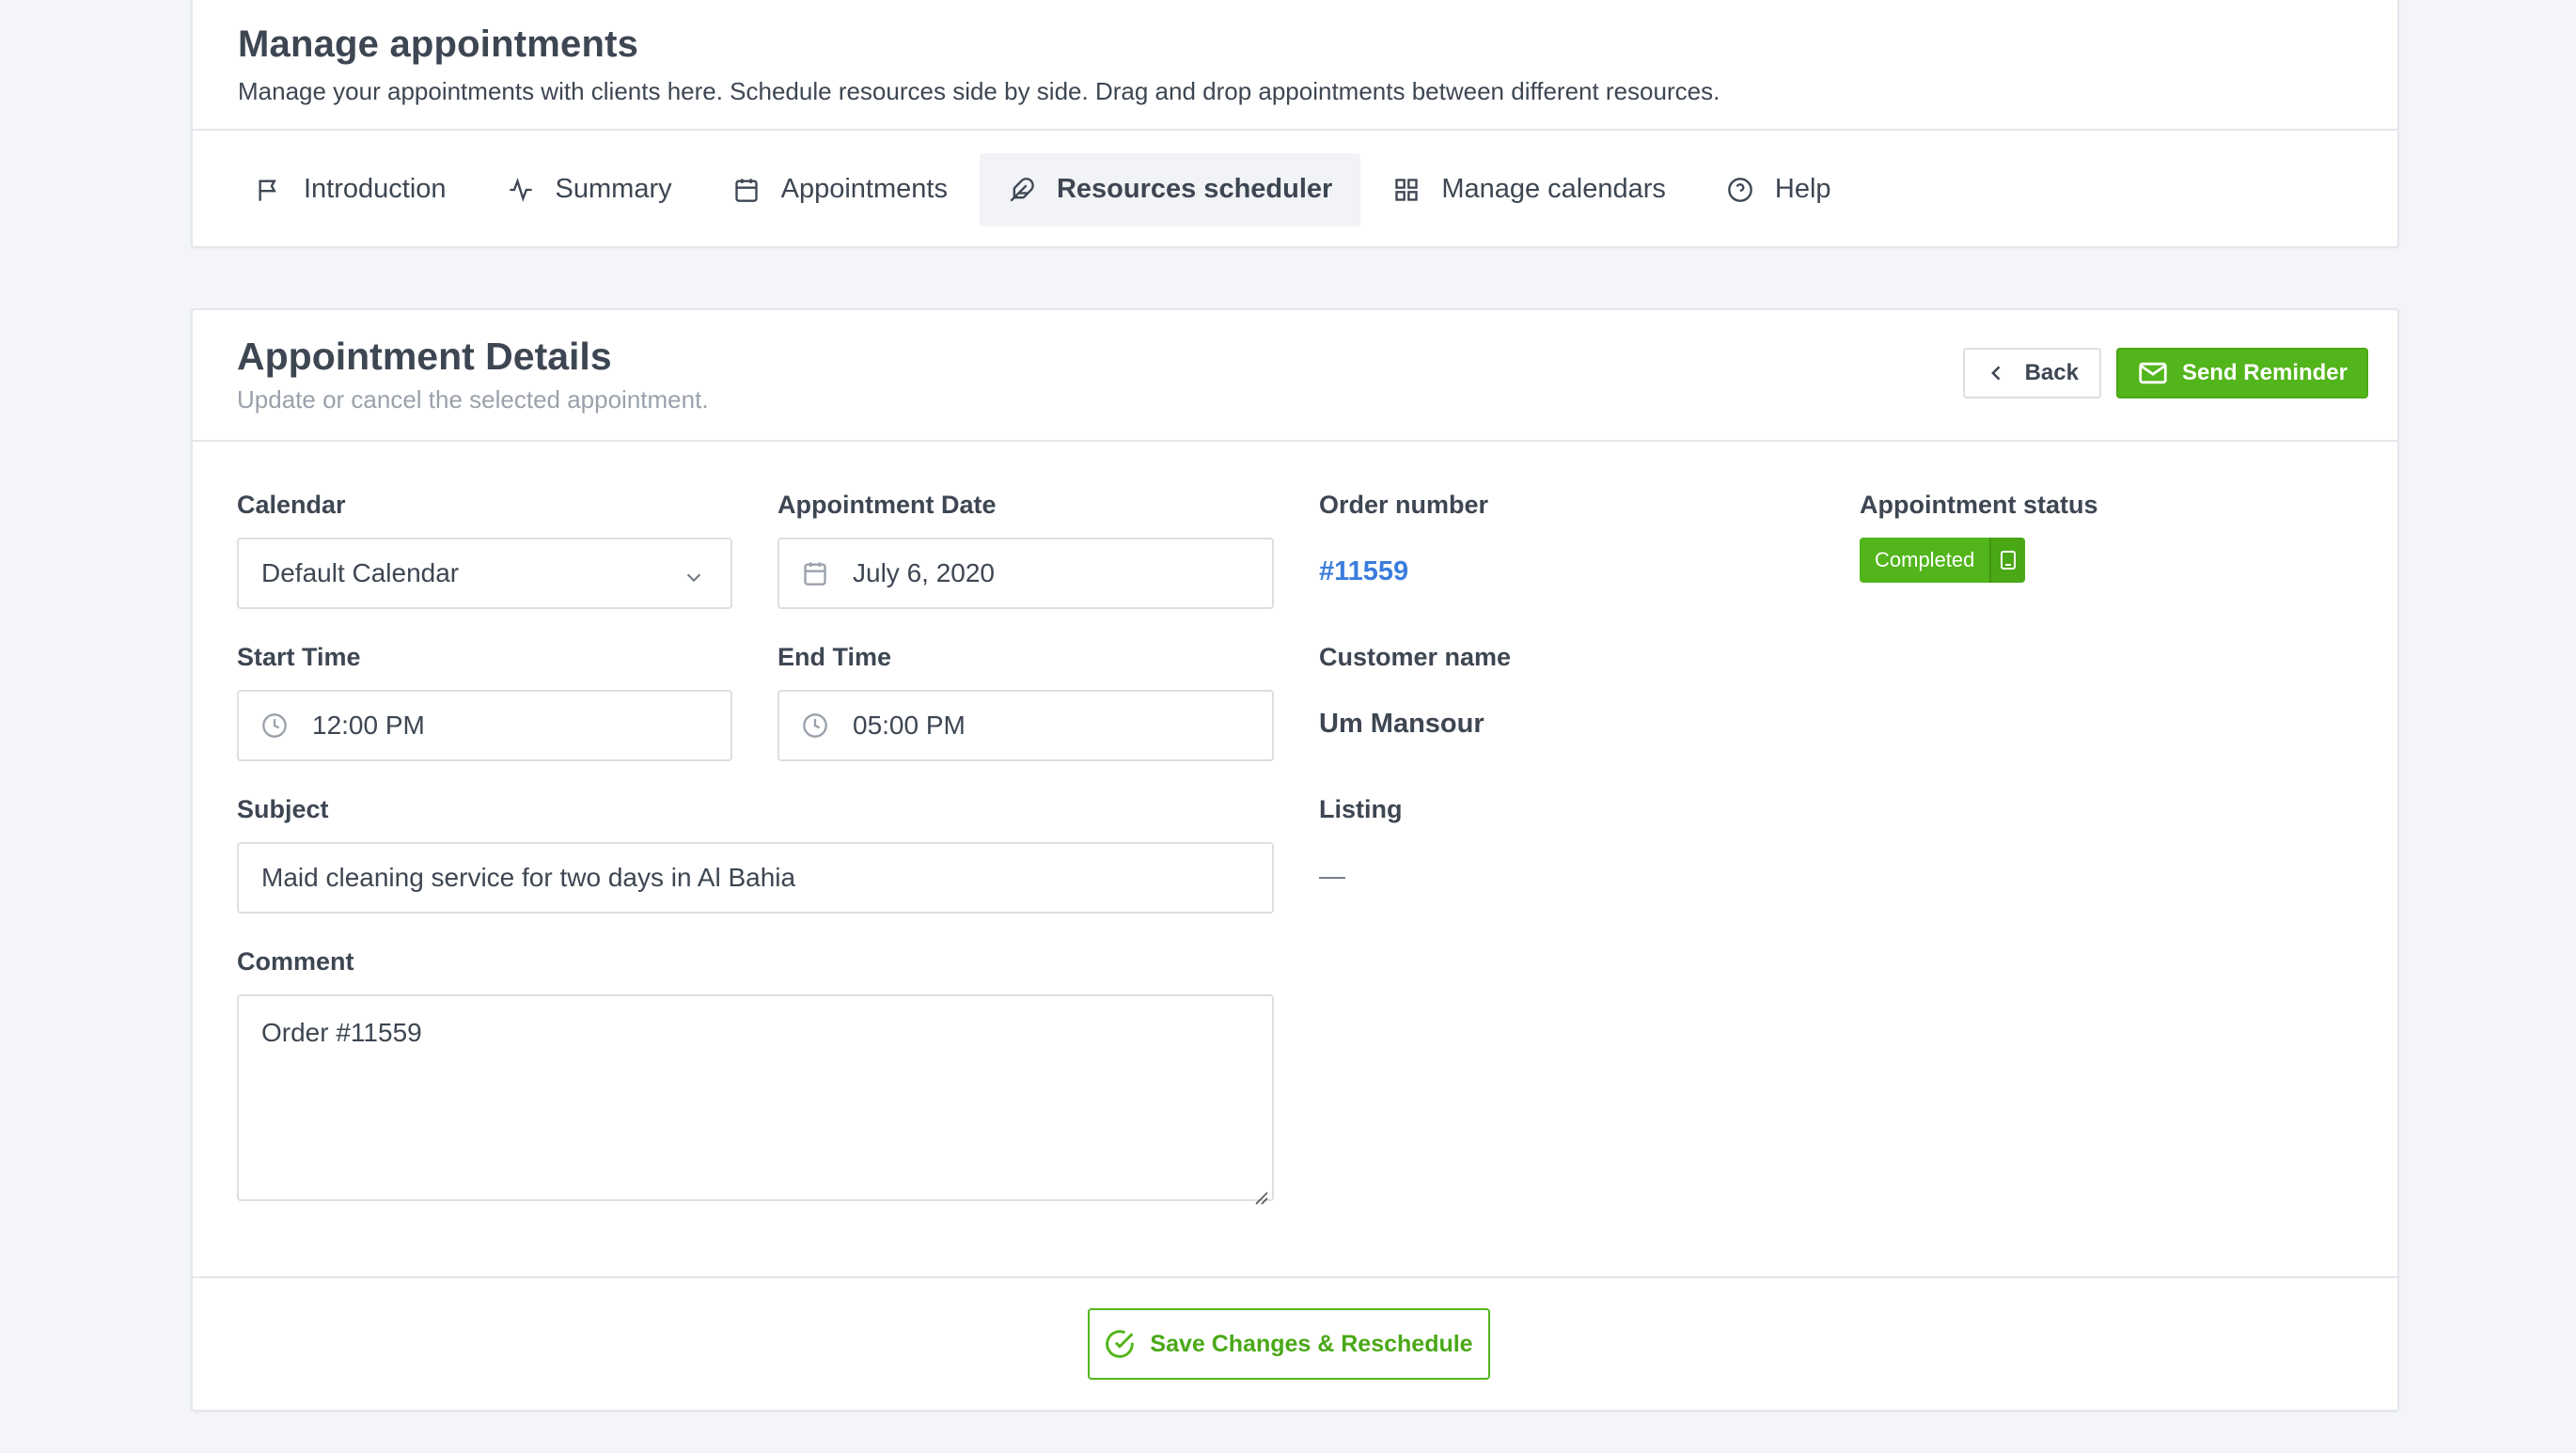  What do you see at coordinates (1404, 505) in the screenshot?
I see `order-number-label: Order number` at bounding box center [1404, 505].